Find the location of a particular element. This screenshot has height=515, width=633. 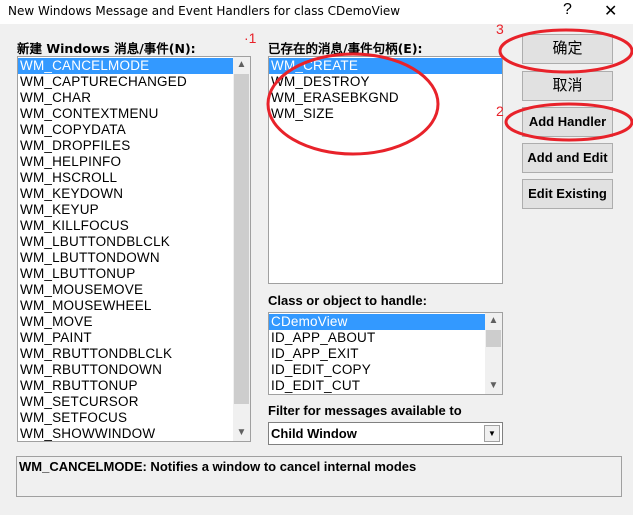

annotation-ellipse-existing is located at coordinates (353, 104).